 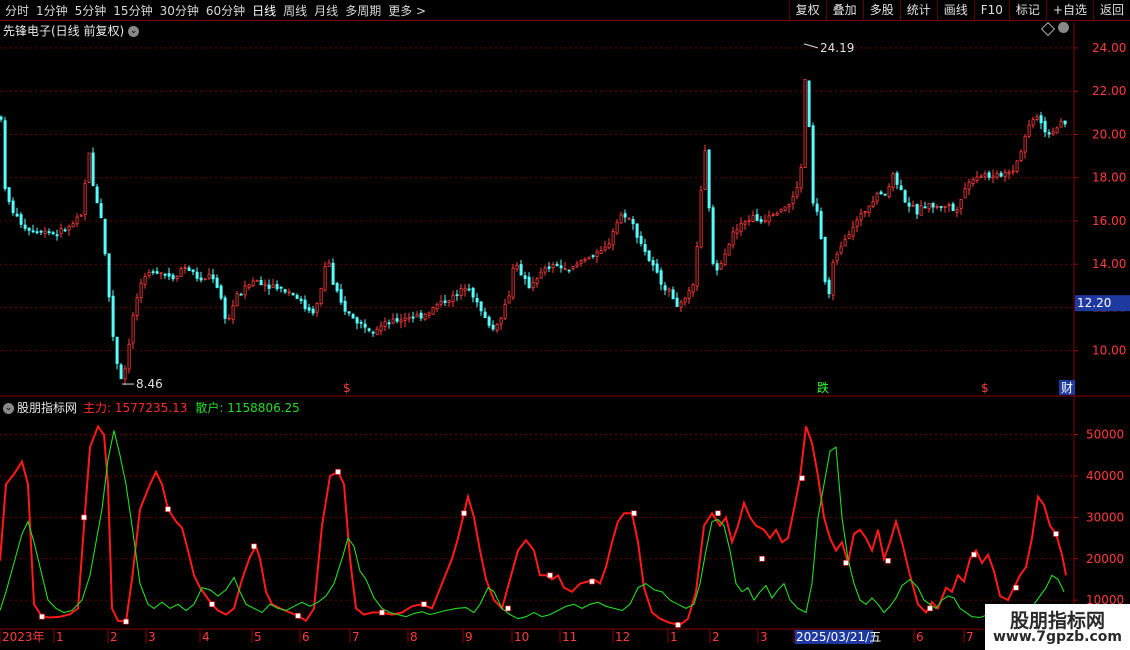 What do you see at coordinates (1063, 27) in the screenshot?
I see `settings-circle-icon` at bounding box center [1063, 27].